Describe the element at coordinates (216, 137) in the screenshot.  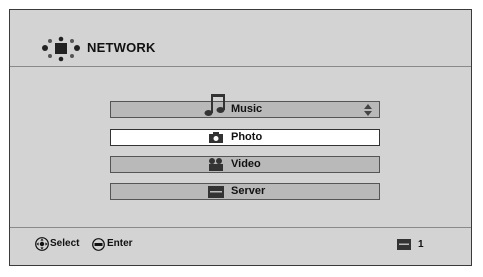
I see `camera-icon` at that location.